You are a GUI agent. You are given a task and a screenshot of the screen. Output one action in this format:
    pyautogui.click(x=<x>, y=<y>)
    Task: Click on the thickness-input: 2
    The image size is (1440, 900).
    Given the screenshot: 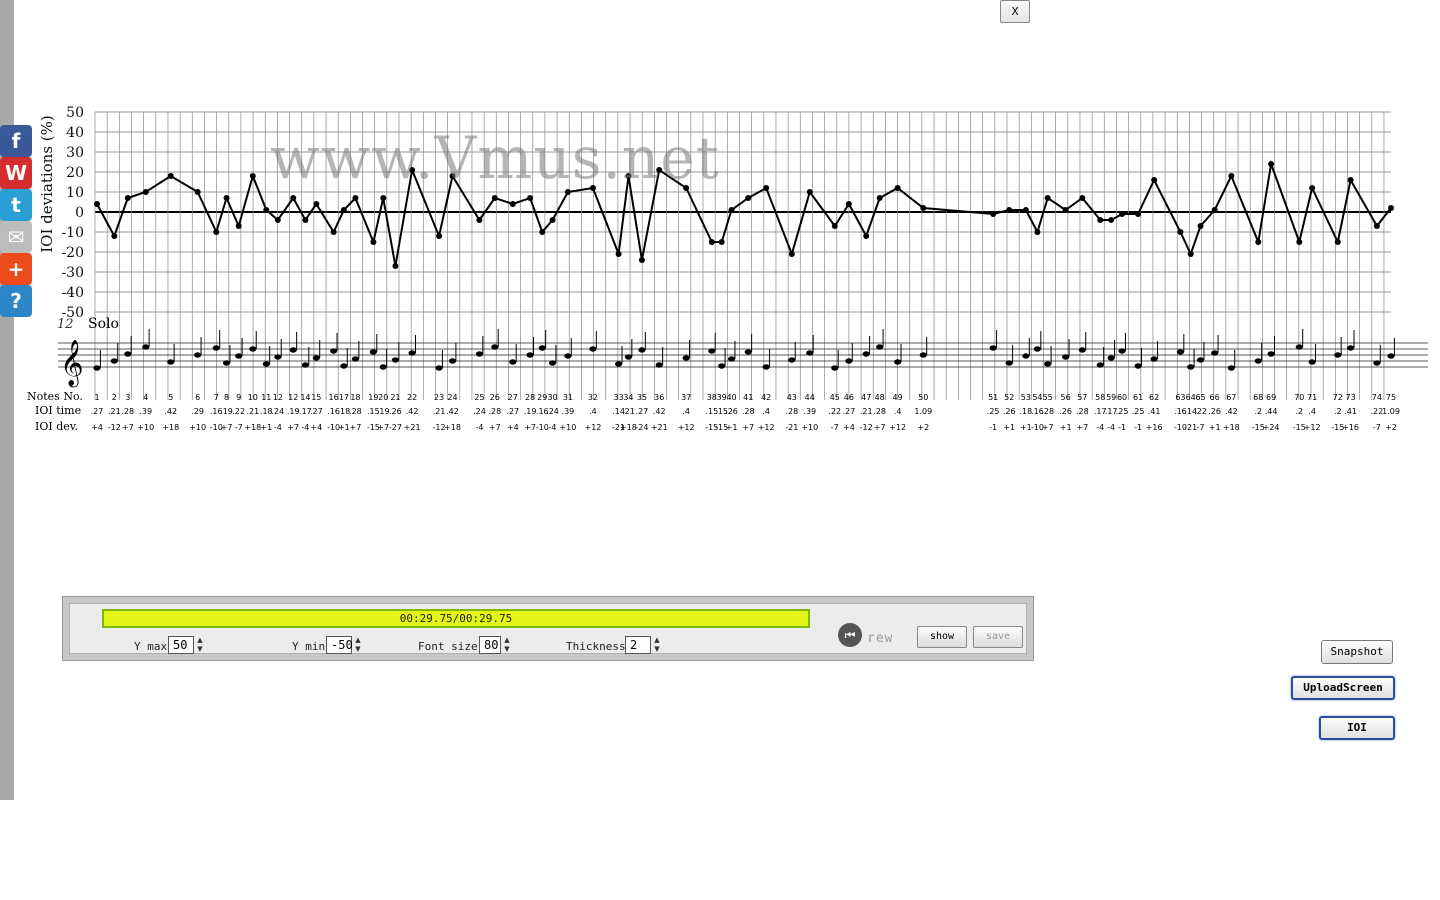 What is the action you would take?
    pyautogui.click(x=638, y=645)
    